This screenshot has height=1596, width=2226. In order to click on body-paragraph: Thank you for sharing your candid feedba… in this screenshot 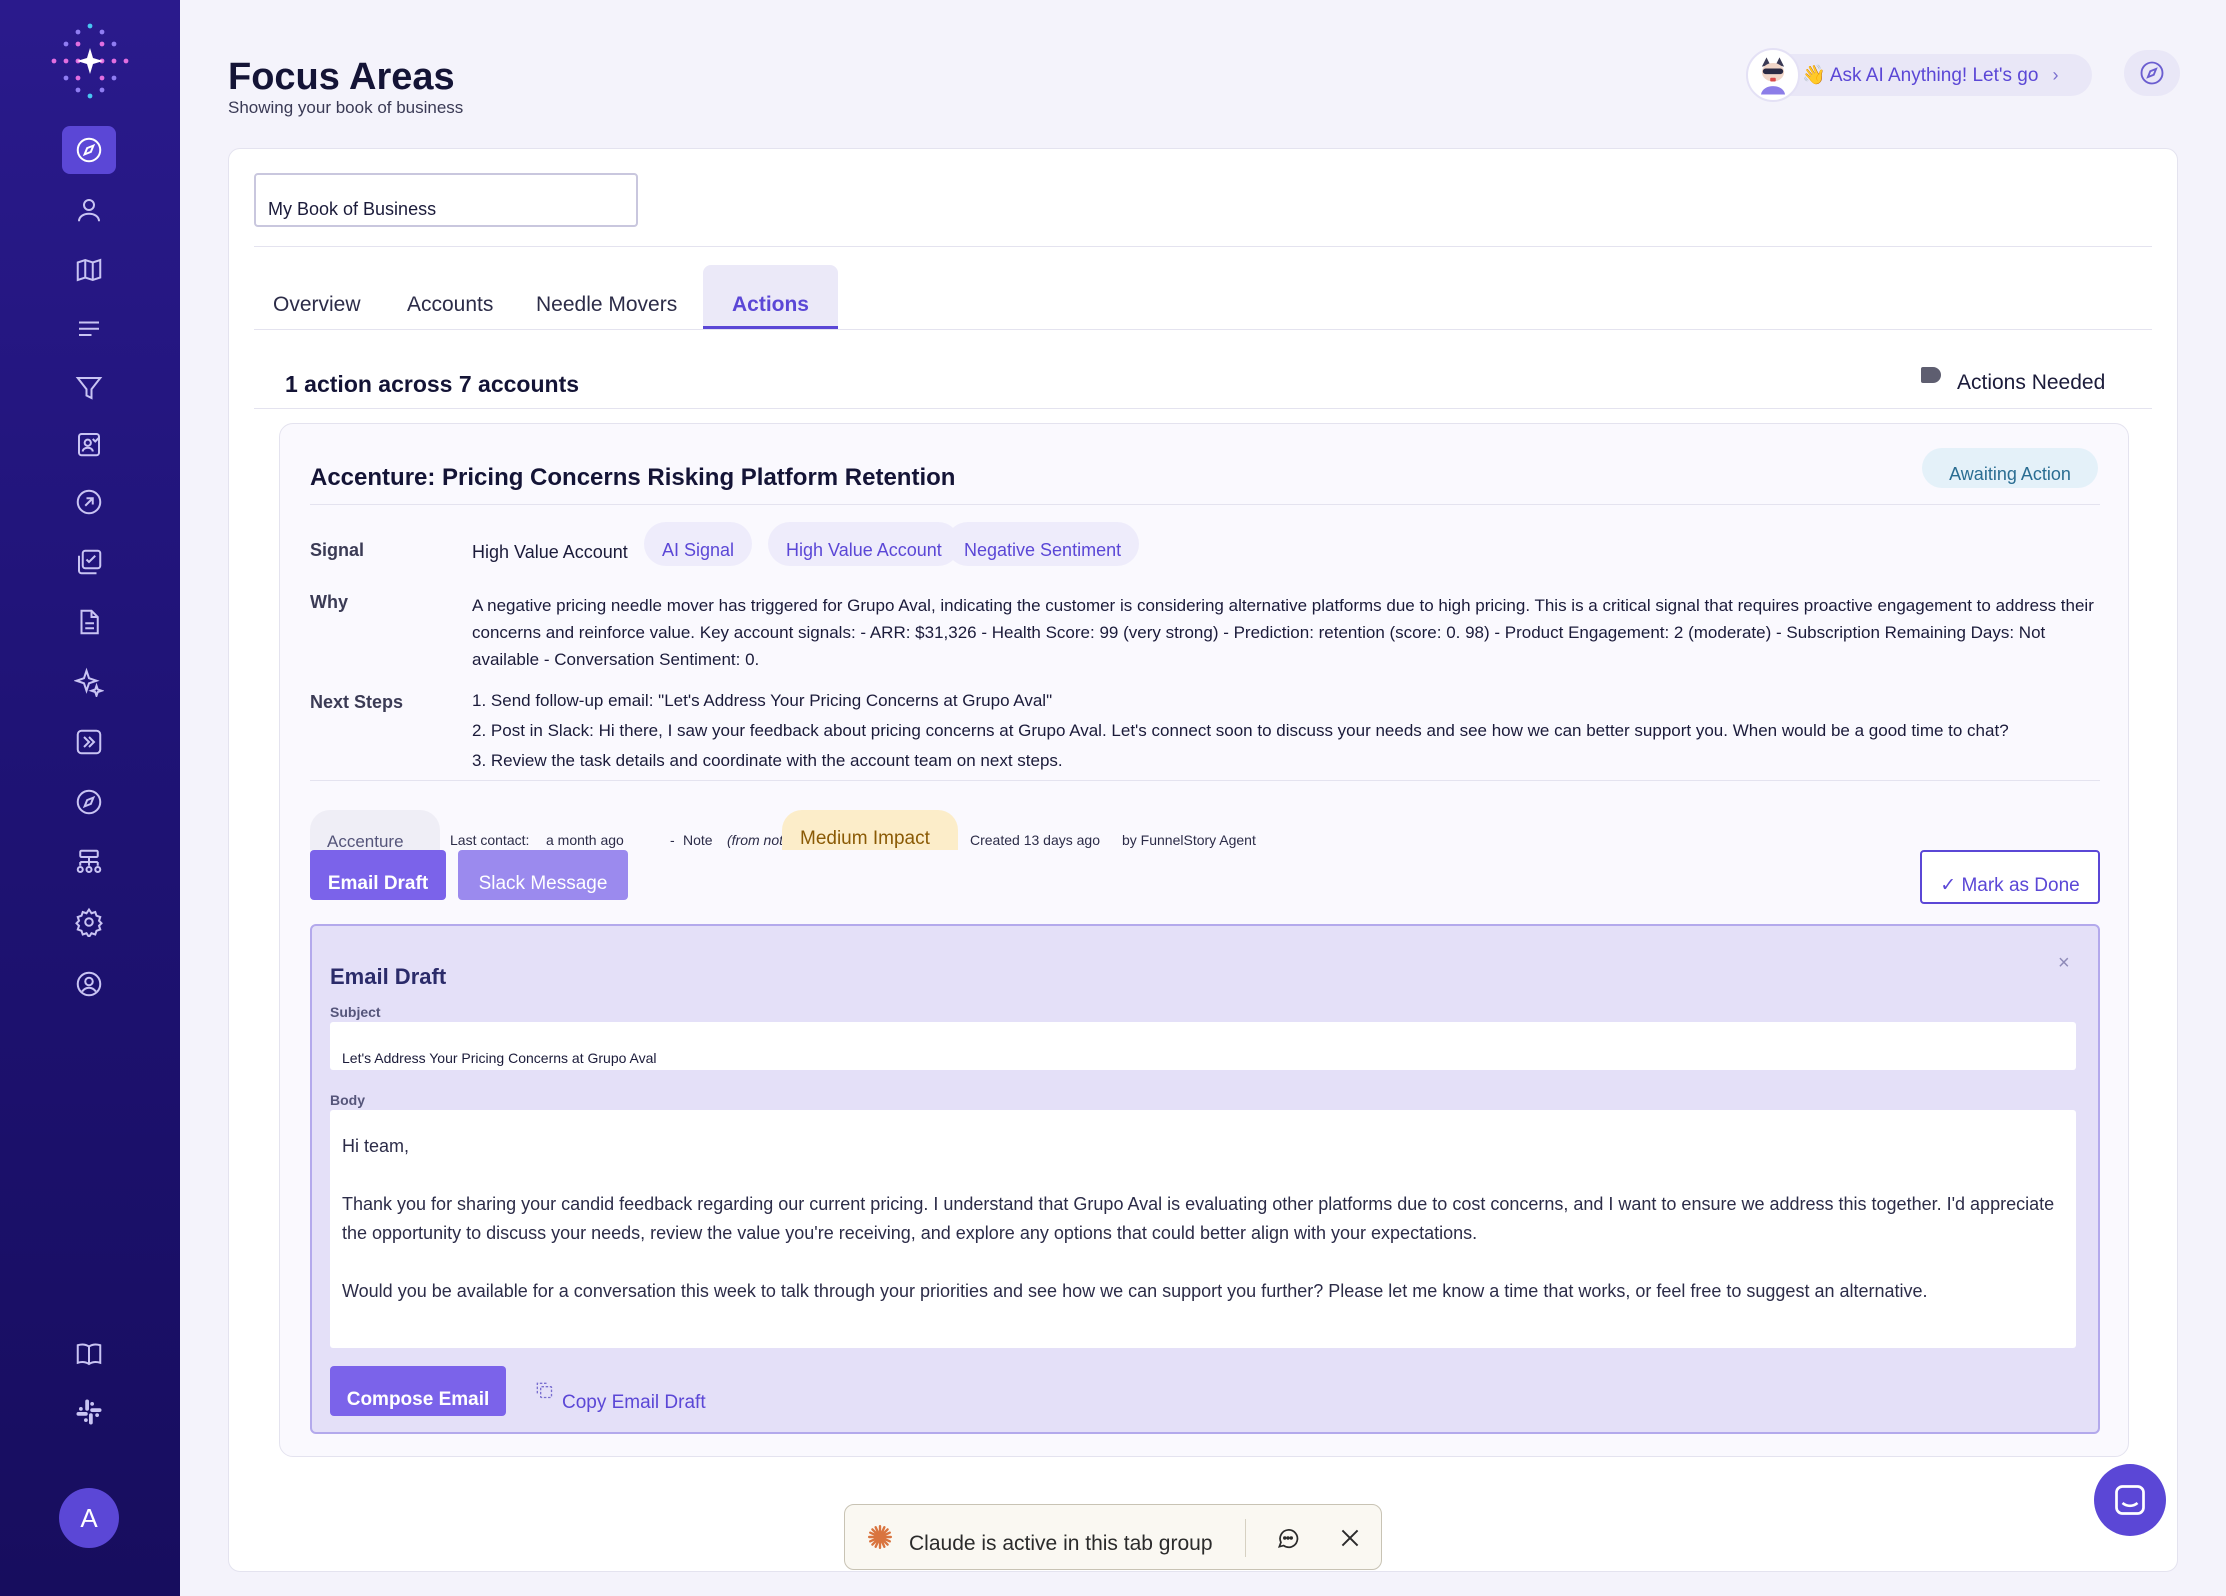, I will do `click(1198, 1218)`.